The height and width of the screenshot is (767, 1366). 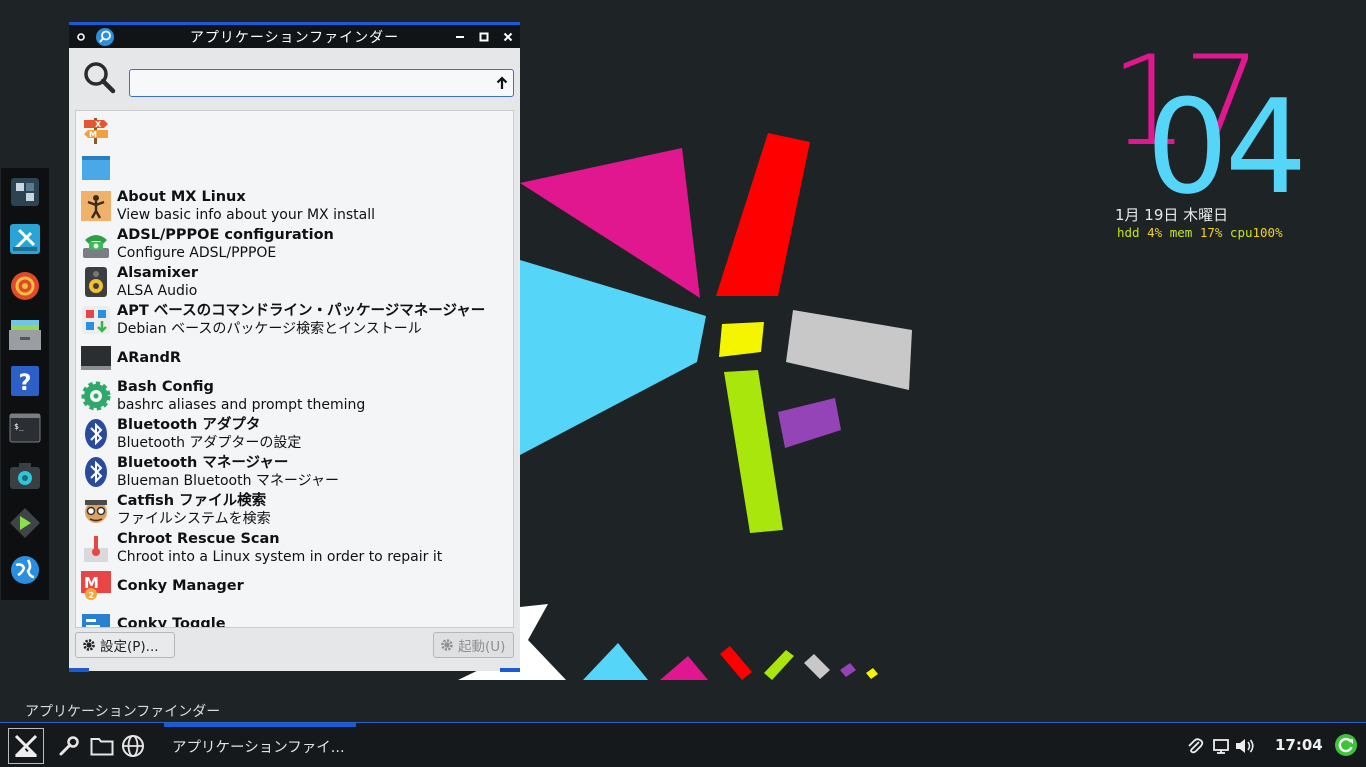 What do you see at coordinates (96, 617) in the screenshot?
I see `conky-toggle-icon` at bounding box center [96, 617].